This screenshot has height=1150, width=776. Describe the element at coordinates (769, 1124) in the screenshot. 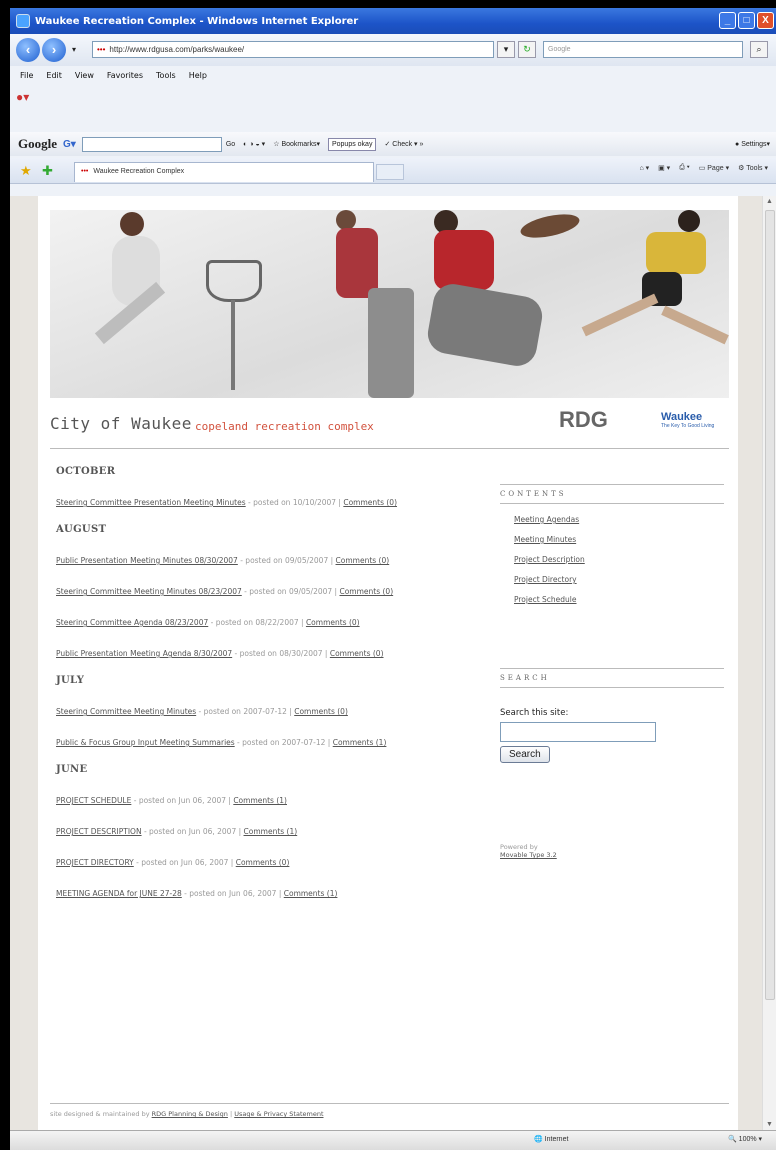

I see `scroll-down-icon: ▼` at that location.